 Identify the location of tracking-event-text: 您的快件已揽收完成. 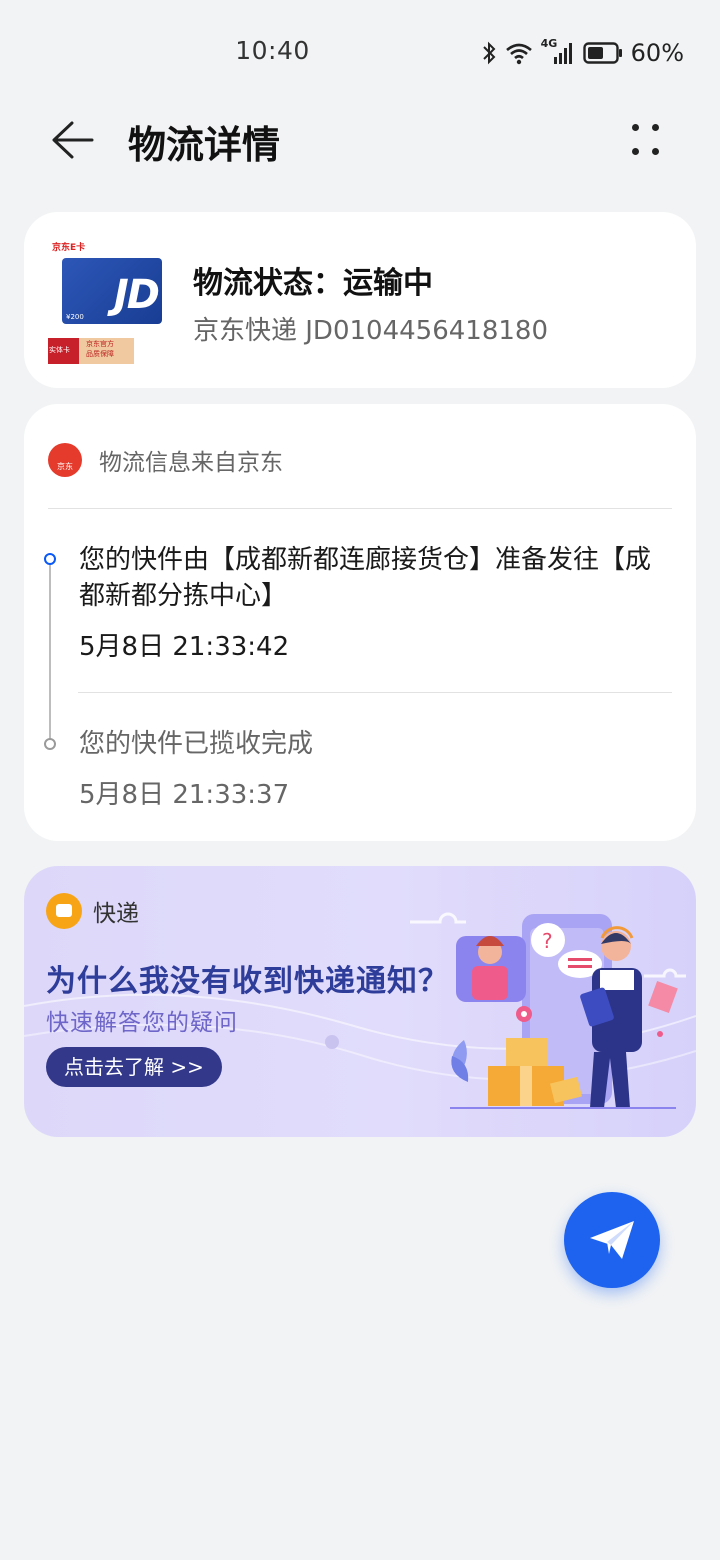
(196, 744).